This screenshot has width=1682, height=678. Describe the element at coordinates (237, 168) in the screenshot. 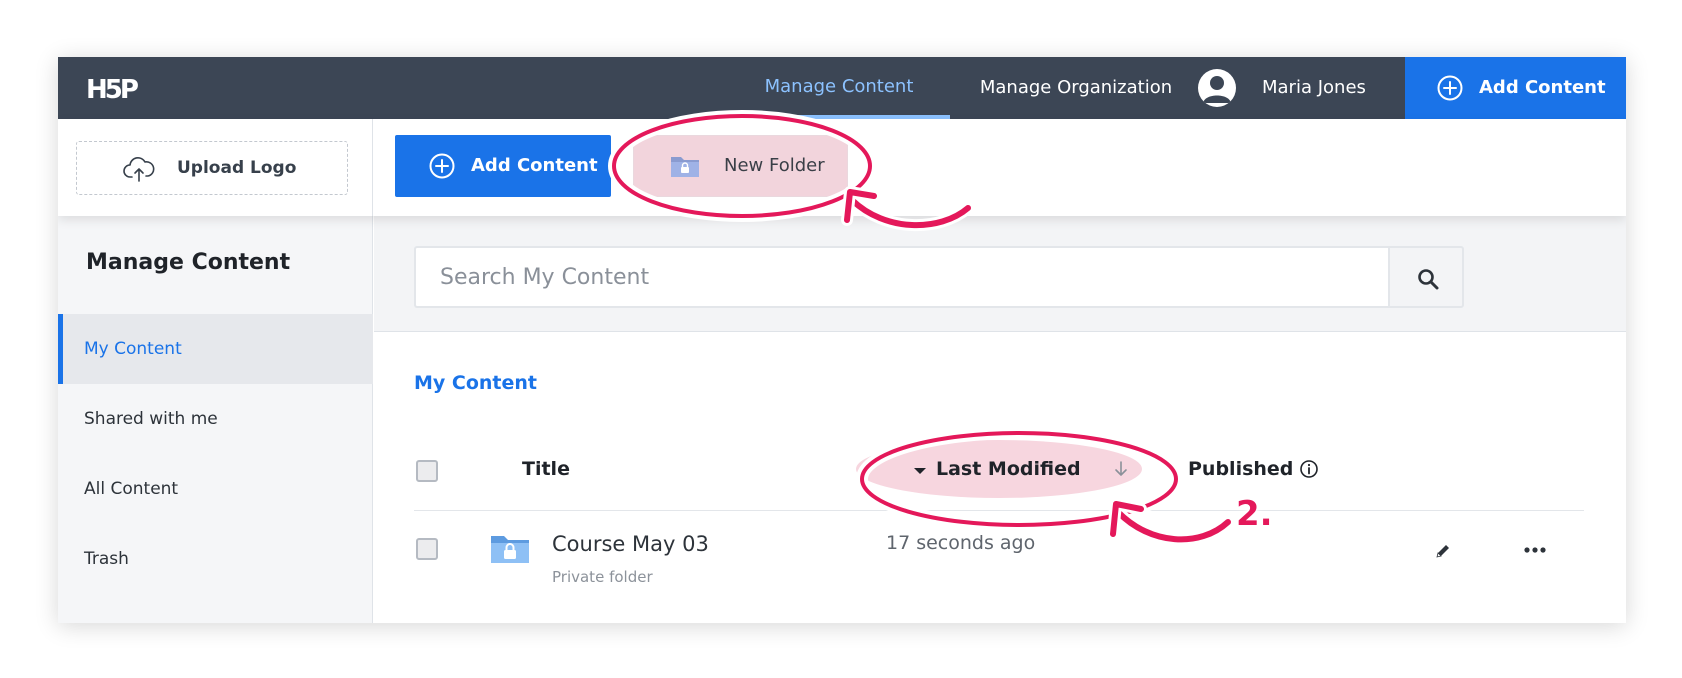

I see `upload-logo-label: Upload Logo` at that location.